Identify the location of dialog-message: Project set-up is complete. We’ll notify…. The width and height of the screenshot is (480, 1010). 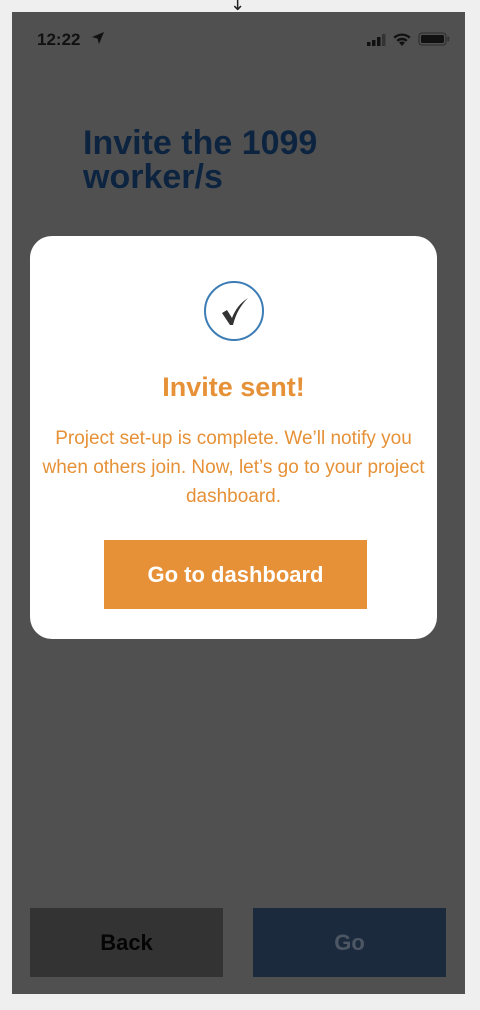
(233, 467).